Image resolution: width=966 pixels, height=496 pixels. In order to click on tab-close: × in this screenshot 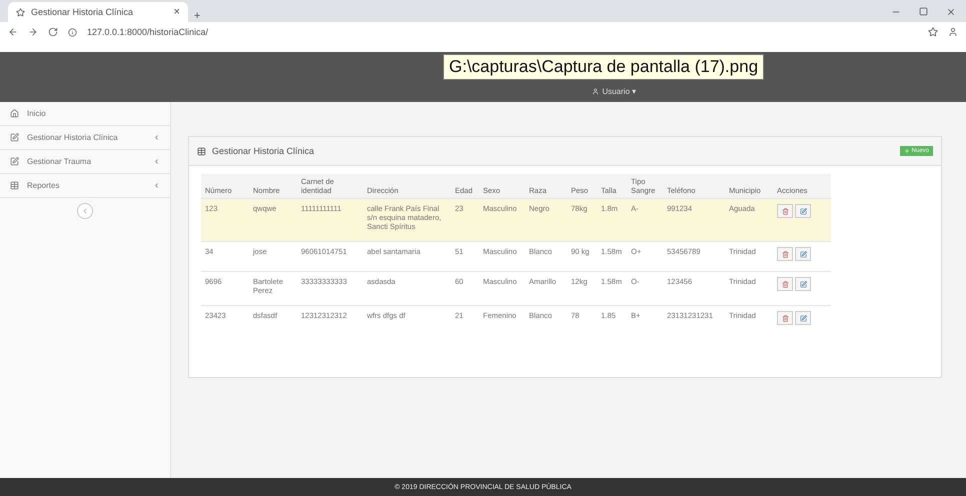, I will do `click(177, 12)`.